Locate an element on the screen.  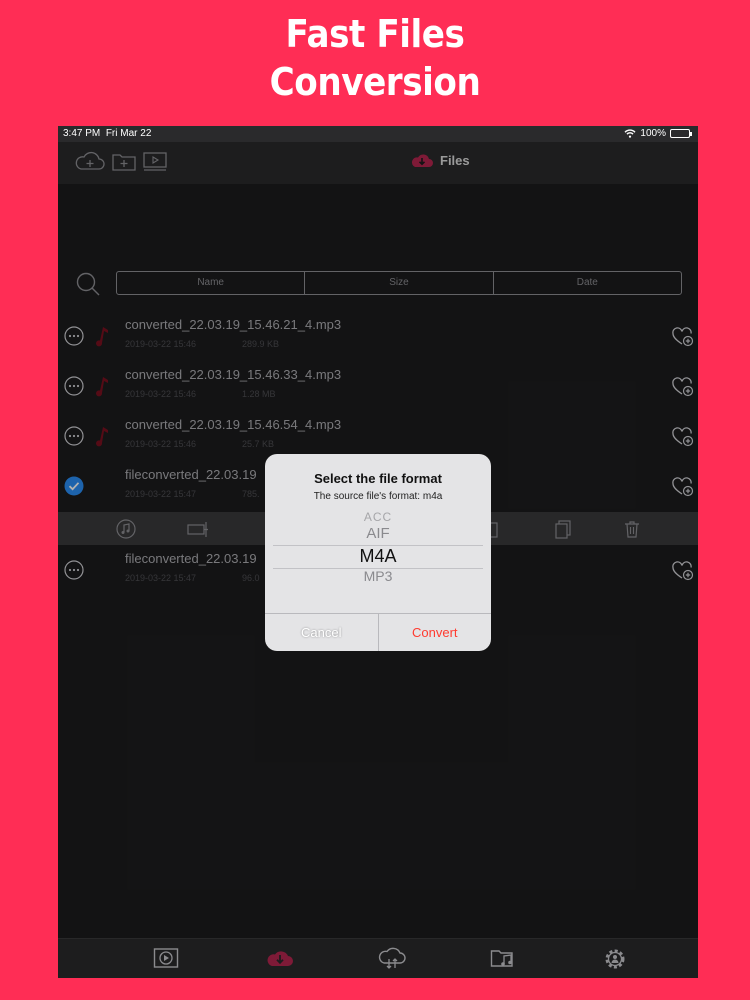
cancel-button: Cancel is located at coordinates (322, 632).